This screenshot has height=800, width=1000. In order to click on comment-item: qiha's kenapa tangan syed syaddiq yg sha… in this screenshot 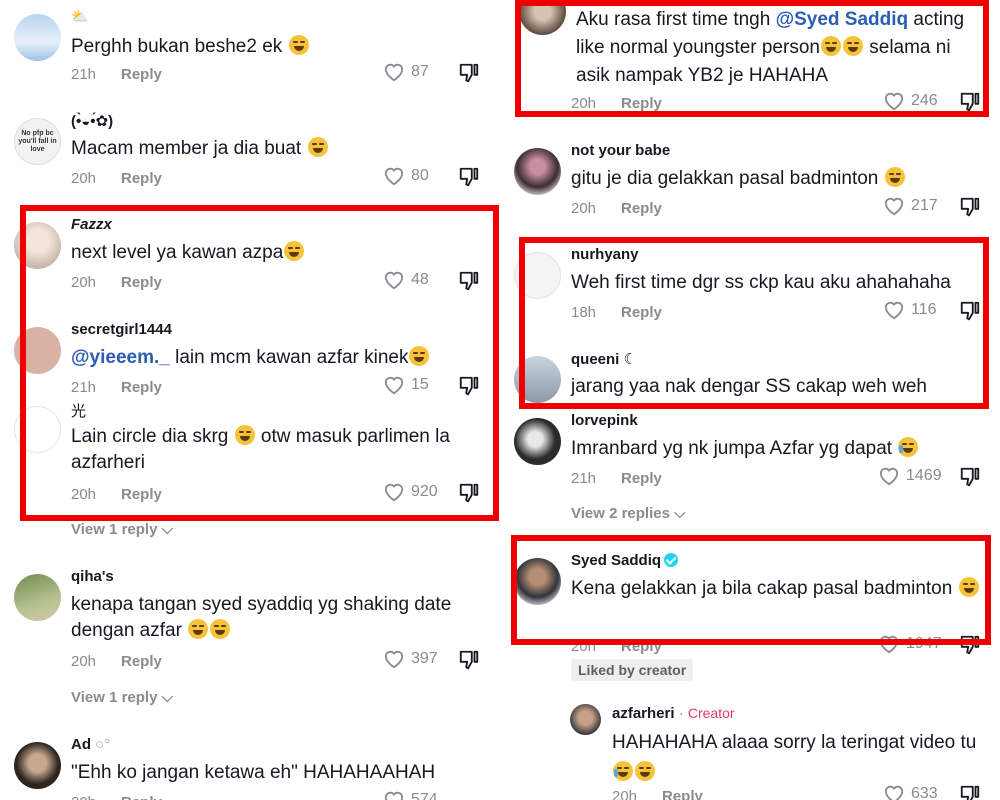, I will do `click(252, 624)`.